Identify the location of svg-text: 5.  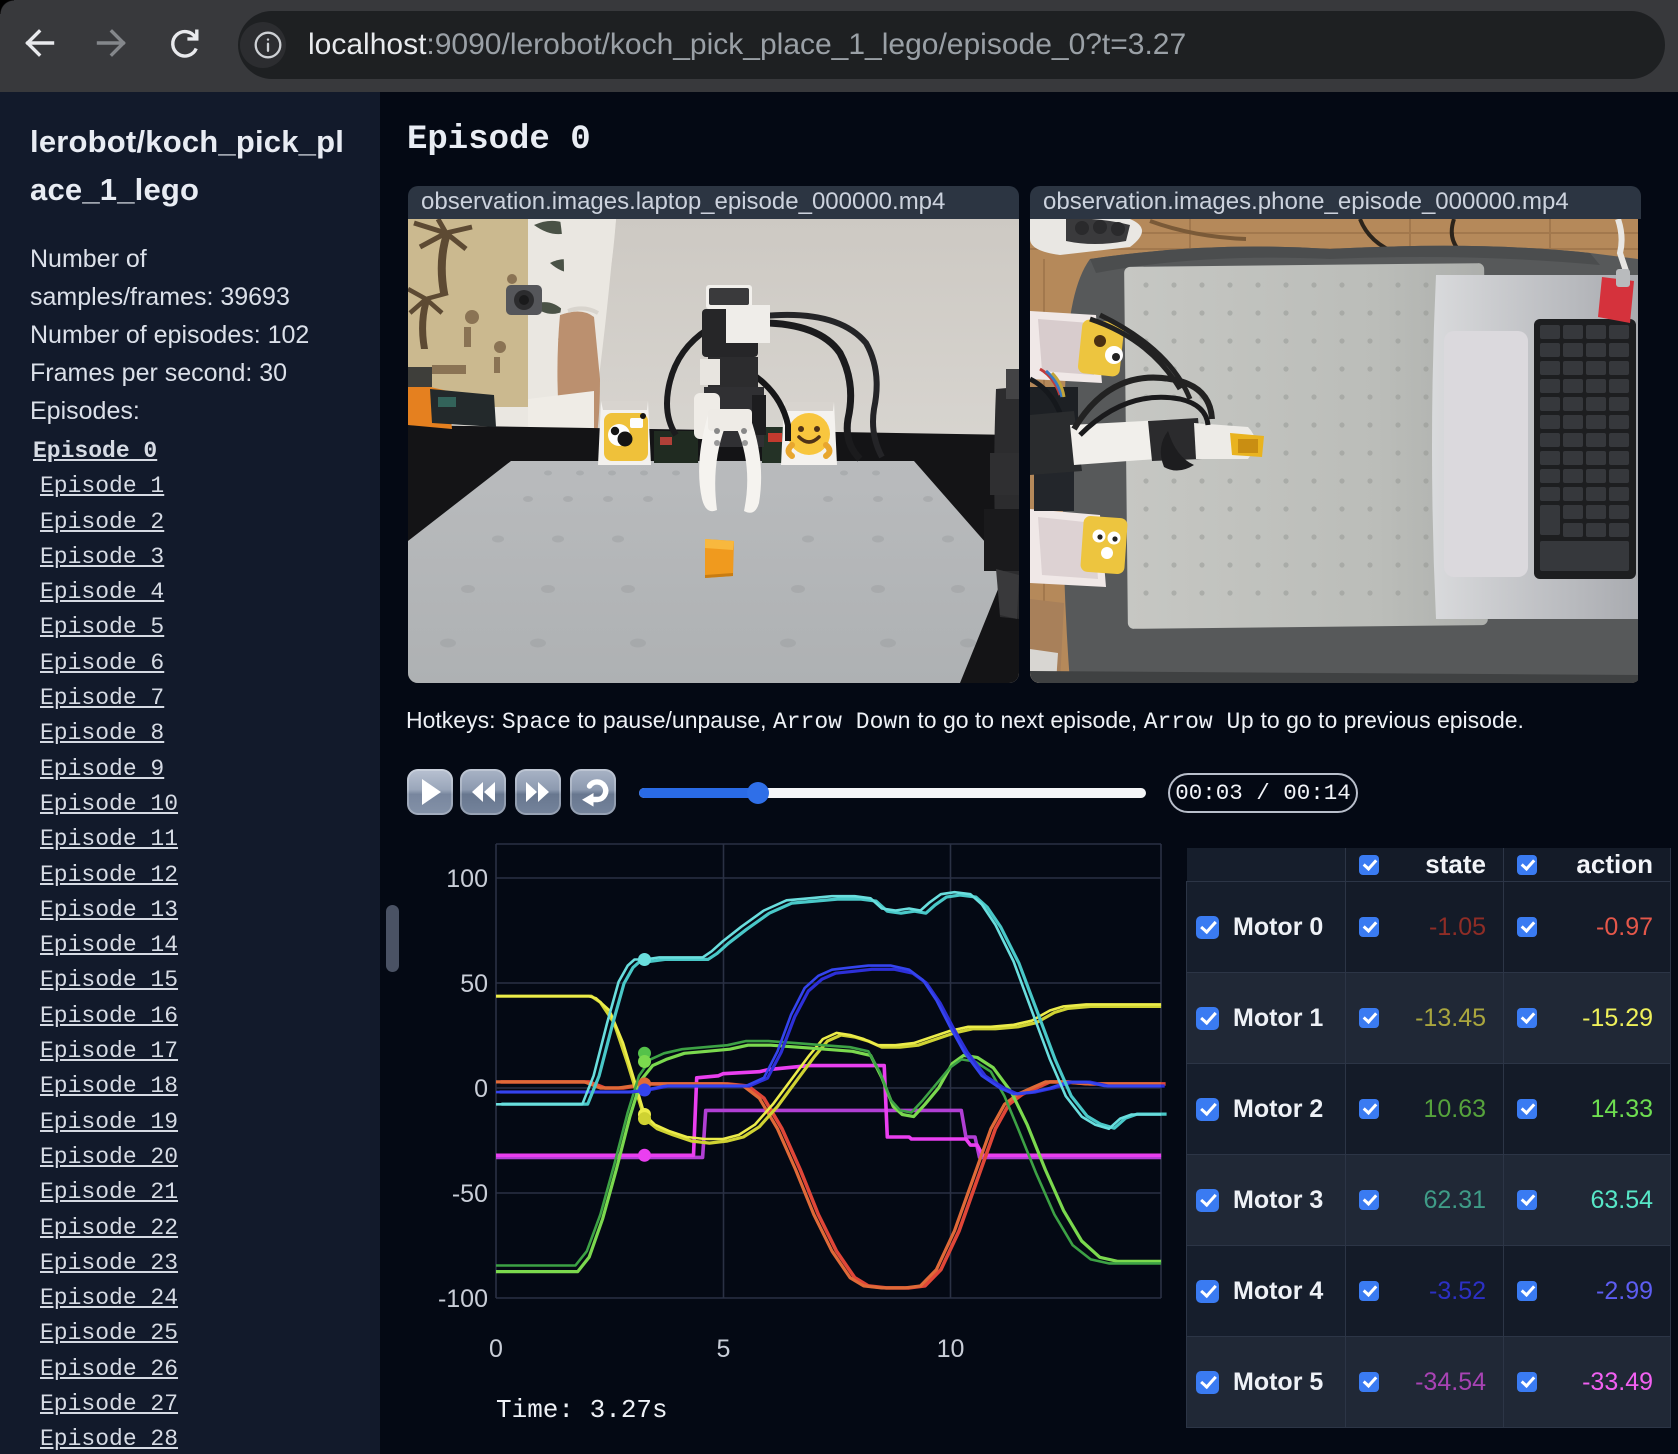
(724, 1349).